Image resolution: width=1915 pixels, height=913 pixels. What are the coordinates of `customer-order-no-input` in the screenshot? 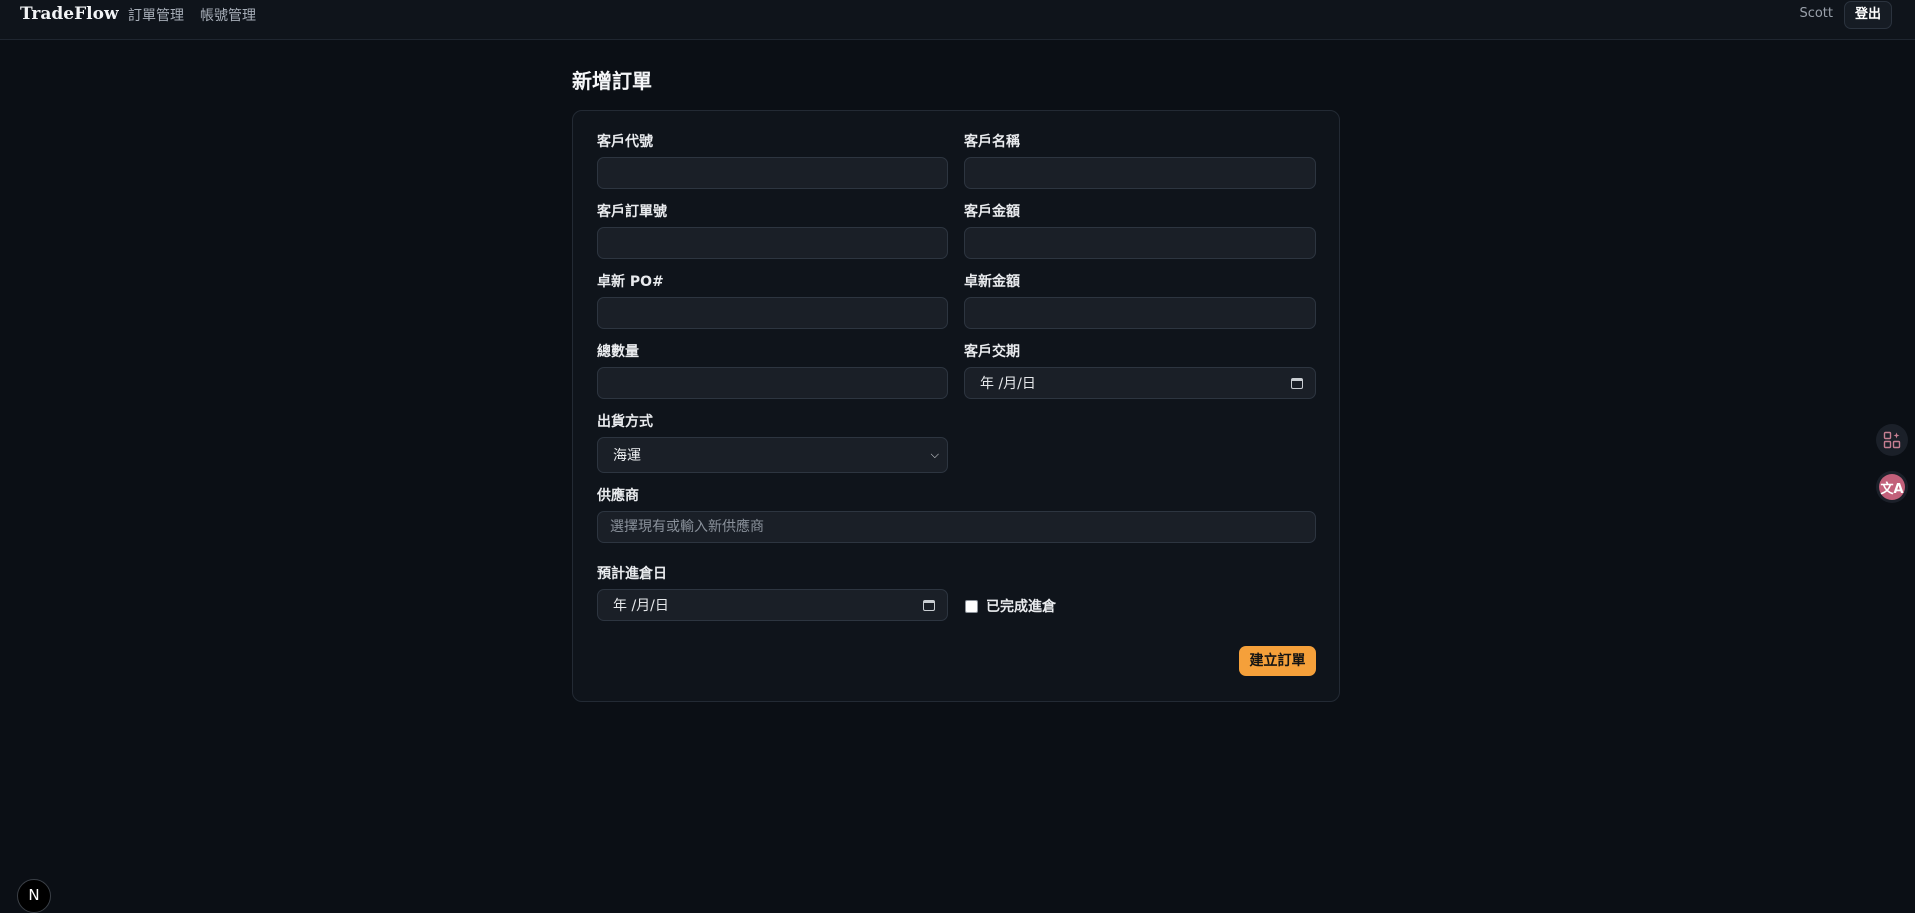 It's located at (772, 243).